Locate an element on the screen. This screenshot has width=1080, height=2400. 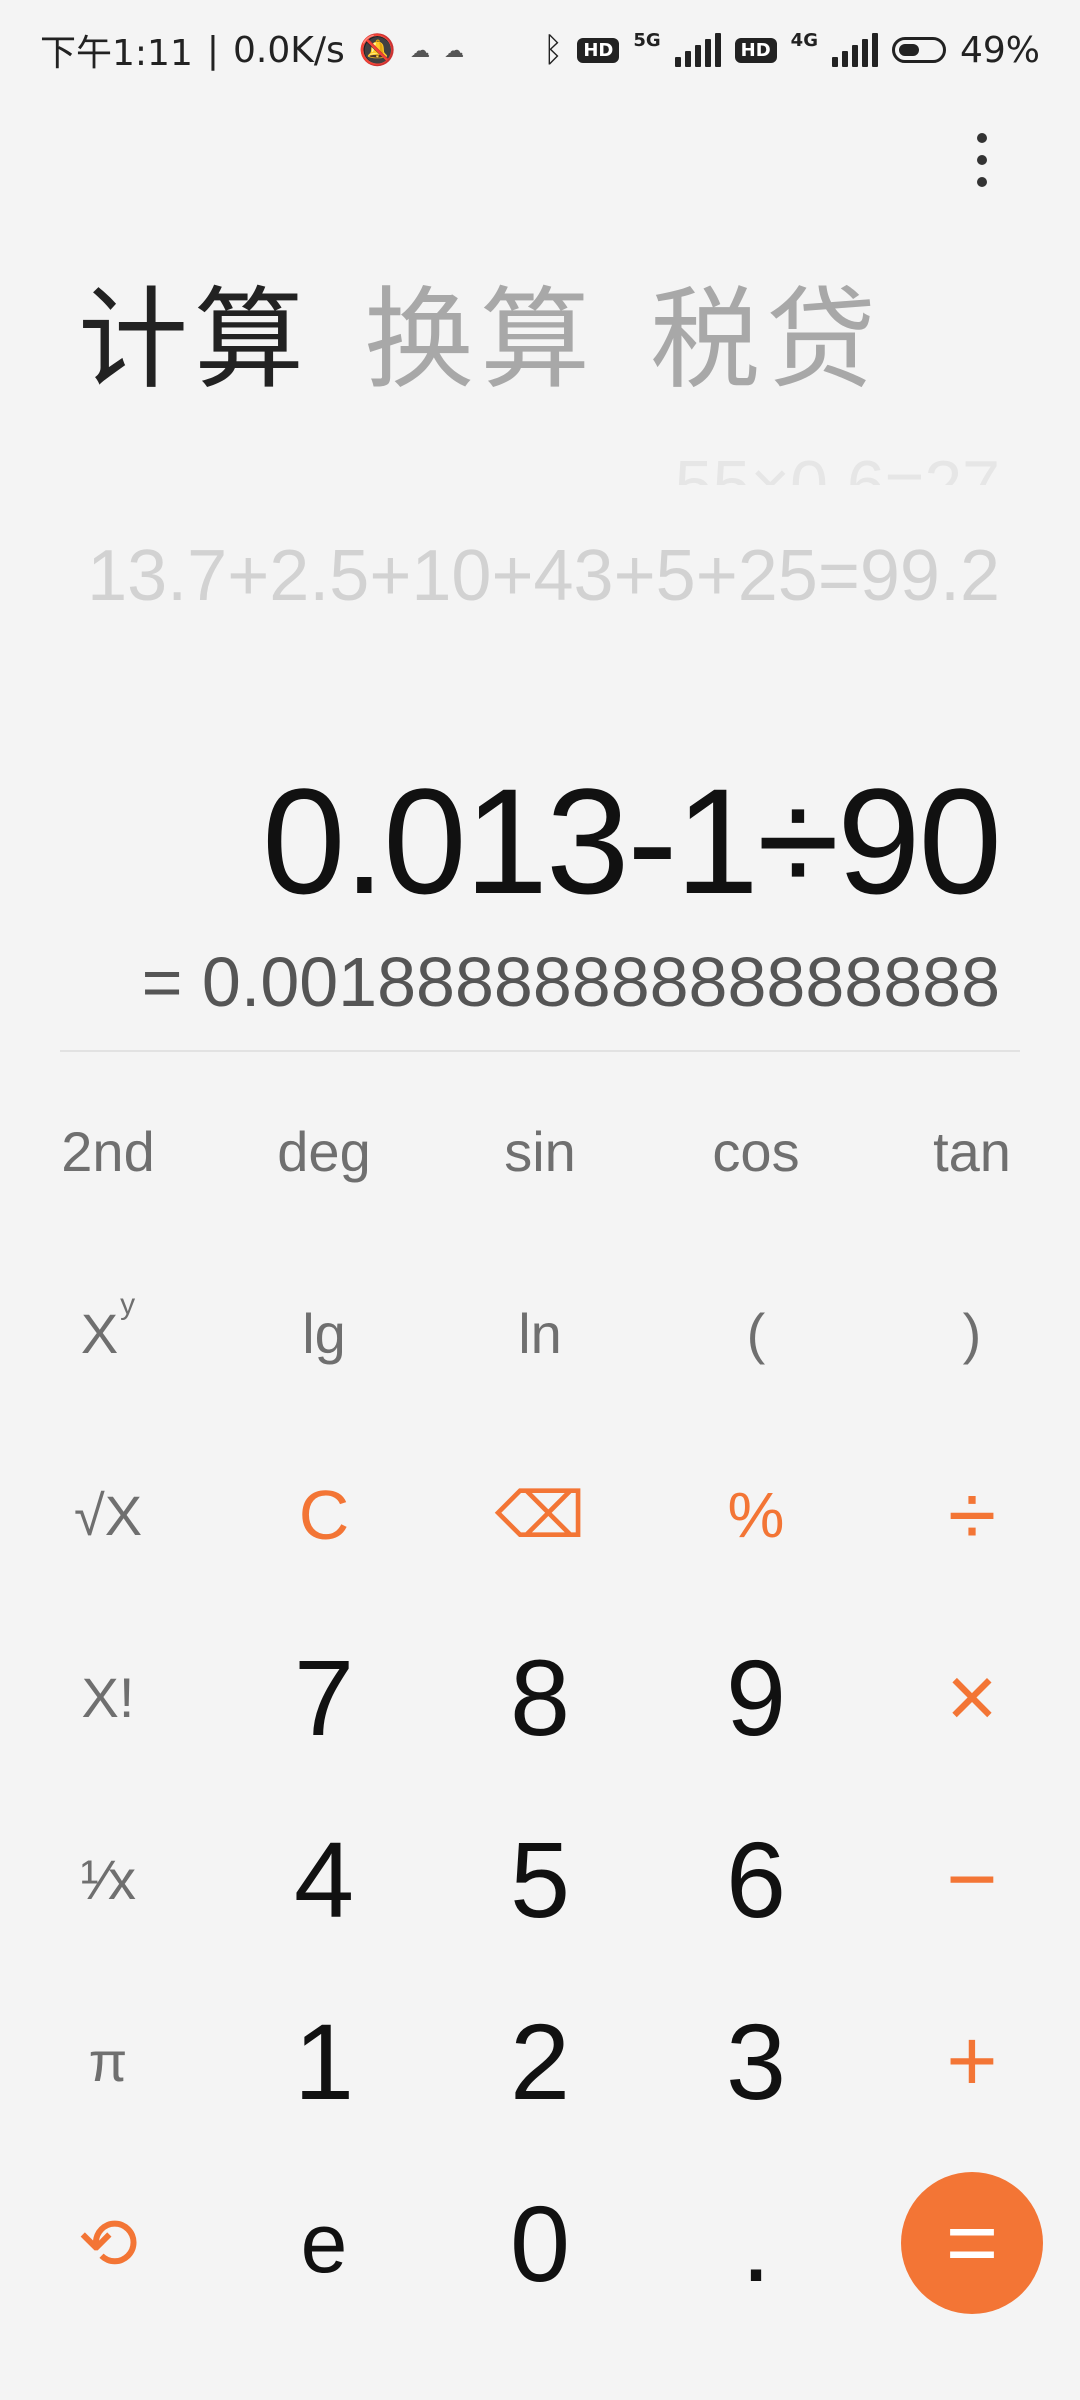
mode-tabs: 计算 换算 税贷 is located at coordinates (480, 330).